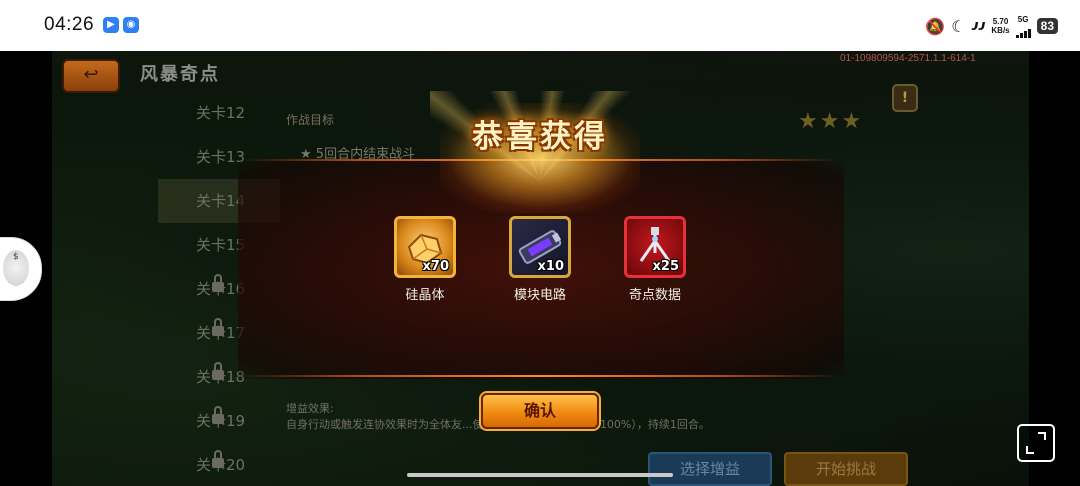 Image resolution: width=1080 pixels, height=486 pixels. I want to click on resize-corner-icon, so click(1036, 443).